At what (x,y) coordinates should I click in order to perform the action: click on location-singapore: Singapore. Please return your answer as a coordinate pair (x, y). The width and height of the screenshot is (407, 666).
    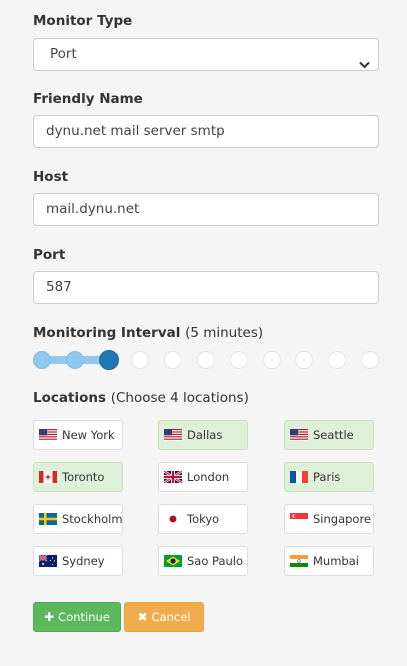
    Looking at the image, I should click on (329, 519).